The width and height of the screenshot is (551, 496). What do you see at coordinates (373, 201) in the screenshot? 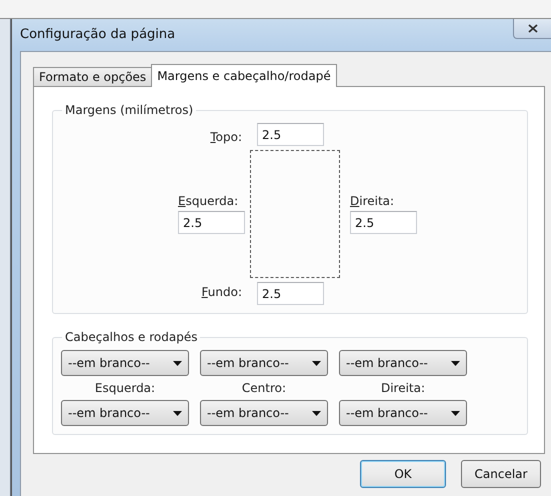
I see `field-label: Direita:` at bounding box center [373, 201].